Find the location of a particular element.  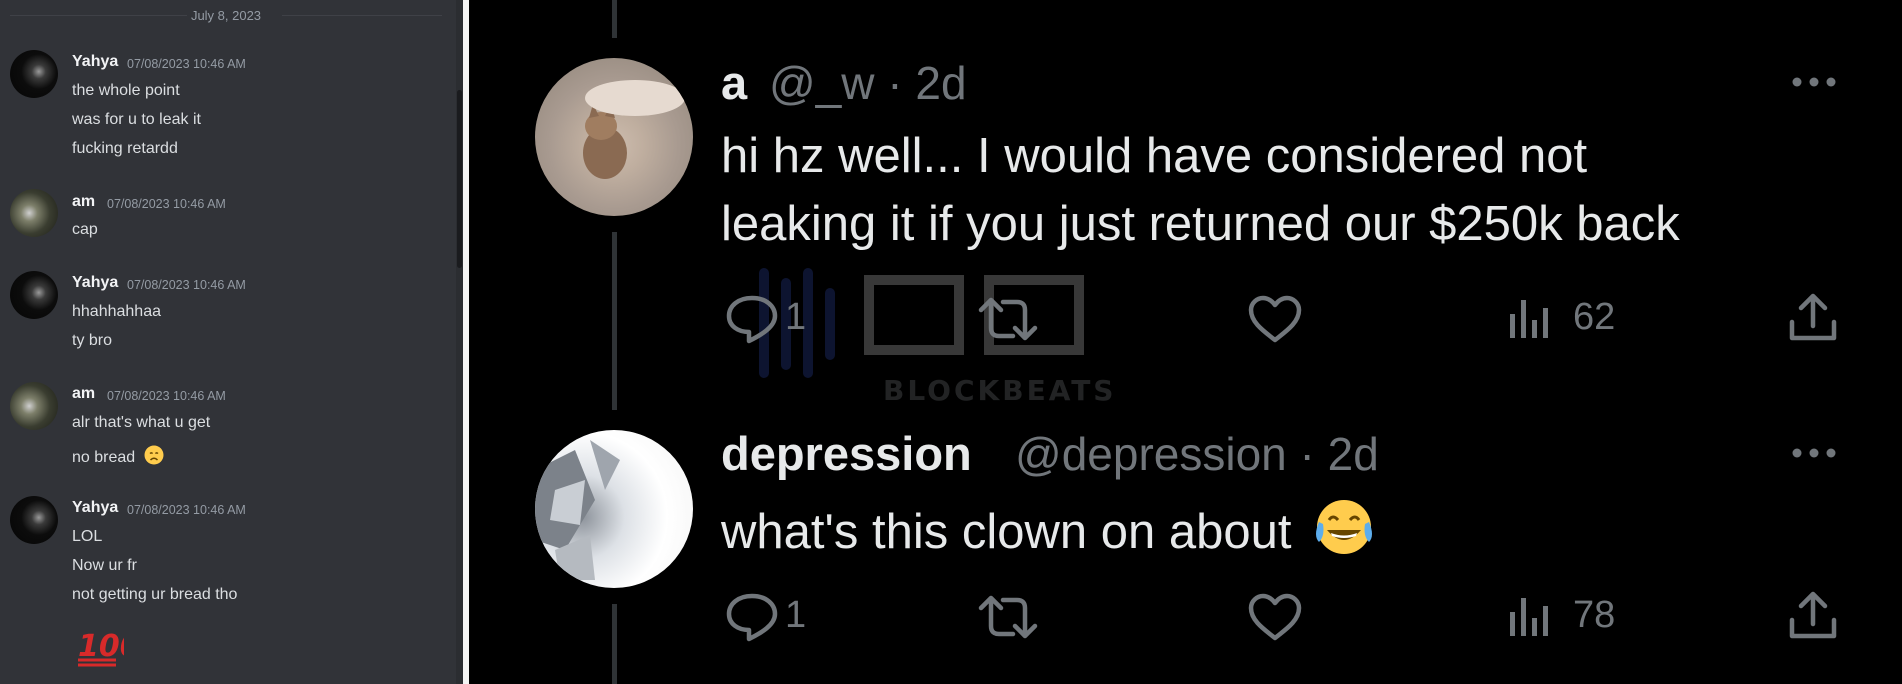

disappointed-face-icon is located at coordinates (154, 455).